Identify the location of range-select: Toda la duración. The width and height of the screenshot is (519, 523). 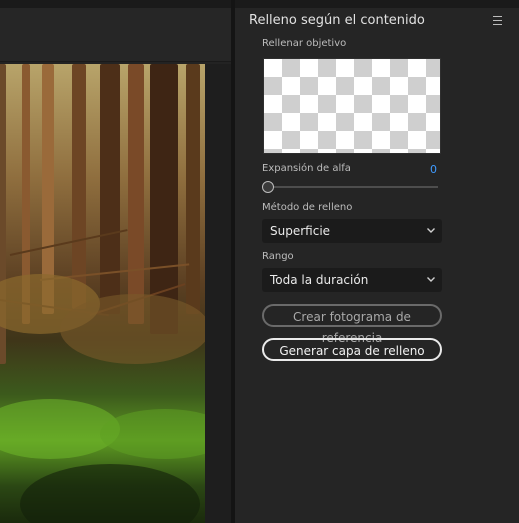
(352, 280).